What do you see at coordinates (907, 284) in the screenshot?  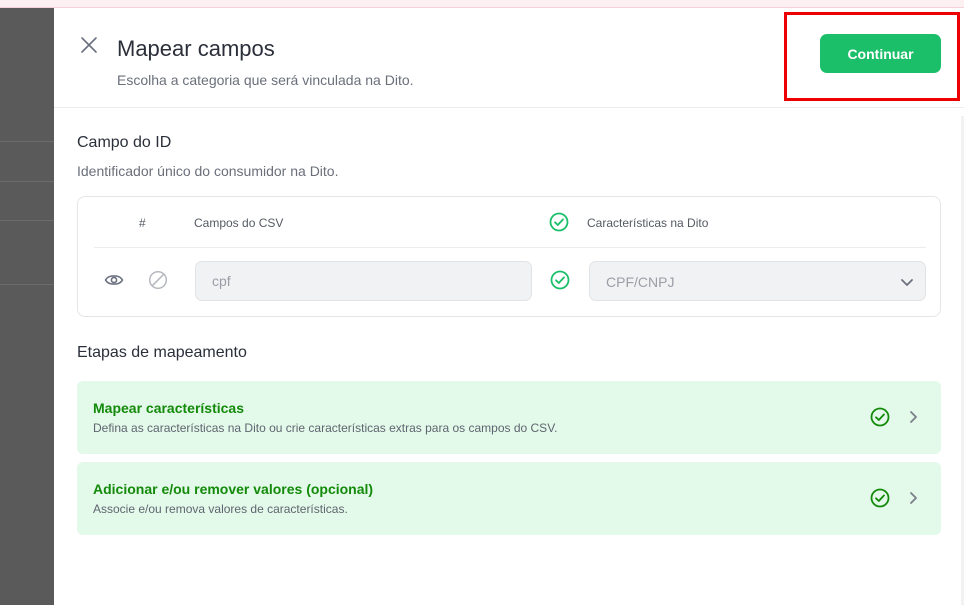 I see `chevron-down-icon` at bounding box center [907, 284].